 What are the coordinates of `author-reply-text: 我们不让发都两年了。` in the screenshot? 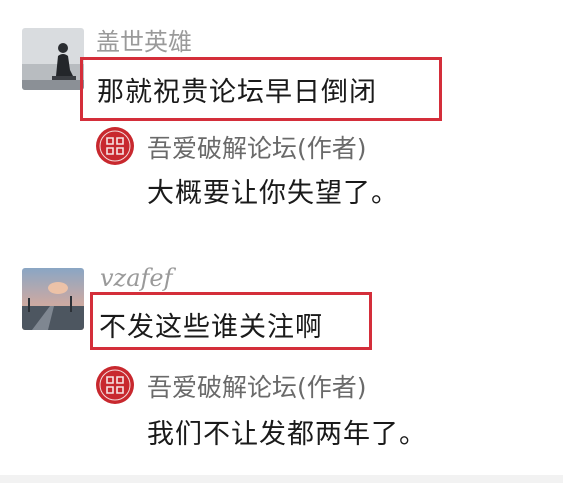 It's located at (287, 434).